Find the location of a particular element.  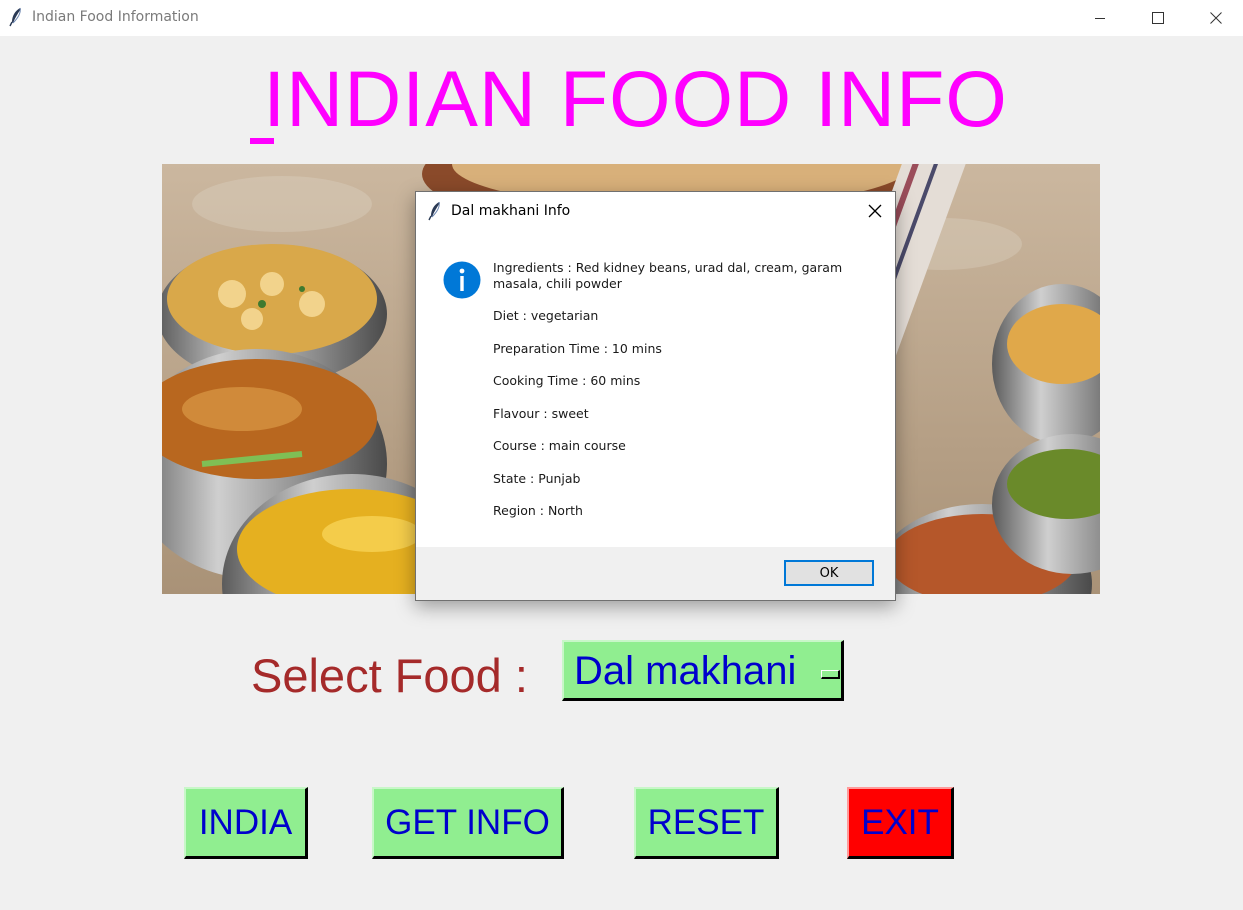

app-title: INDIAN FOOD INFO is located at coordinates (635, 98).